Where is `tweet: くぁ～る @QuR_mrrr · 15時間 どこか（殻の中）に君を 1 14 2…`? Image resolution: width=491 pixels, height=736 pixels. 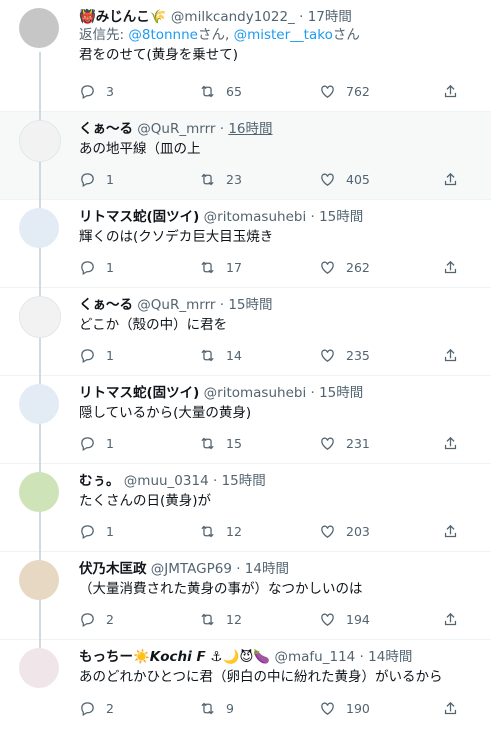 tweet: くぁ～る @QuR_mrrr · 15時間 どこか（殻の中）に君を 1 14 2… is located at coordinates (245, 331).